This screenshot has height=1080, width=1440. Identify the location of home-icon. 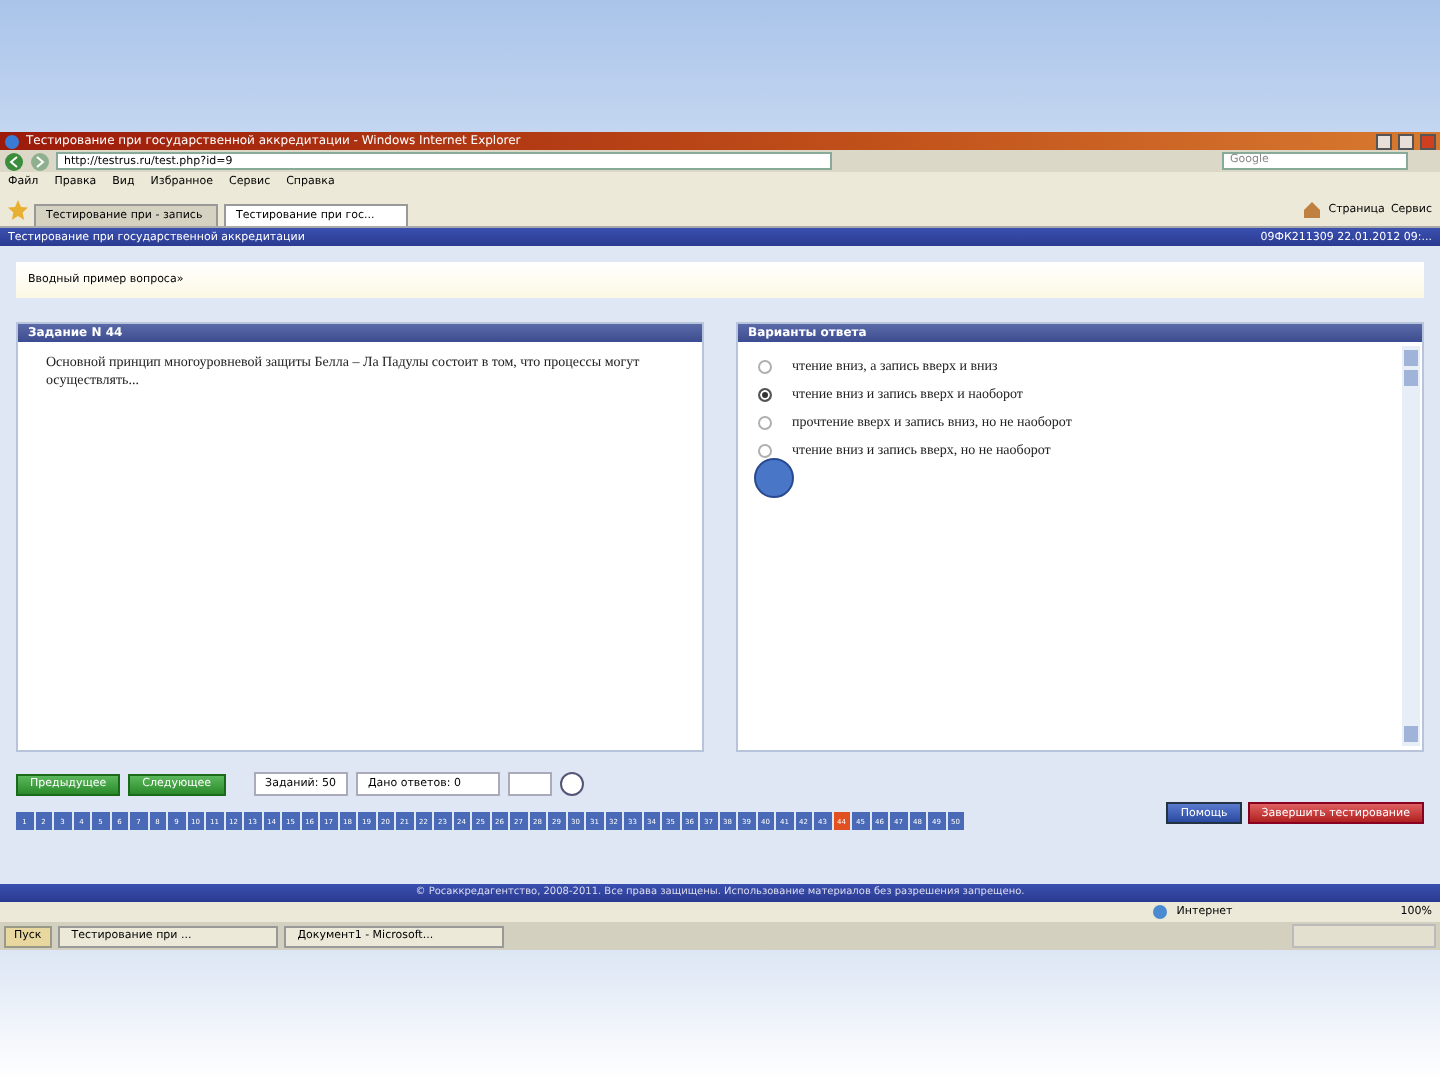
(1312, 209).